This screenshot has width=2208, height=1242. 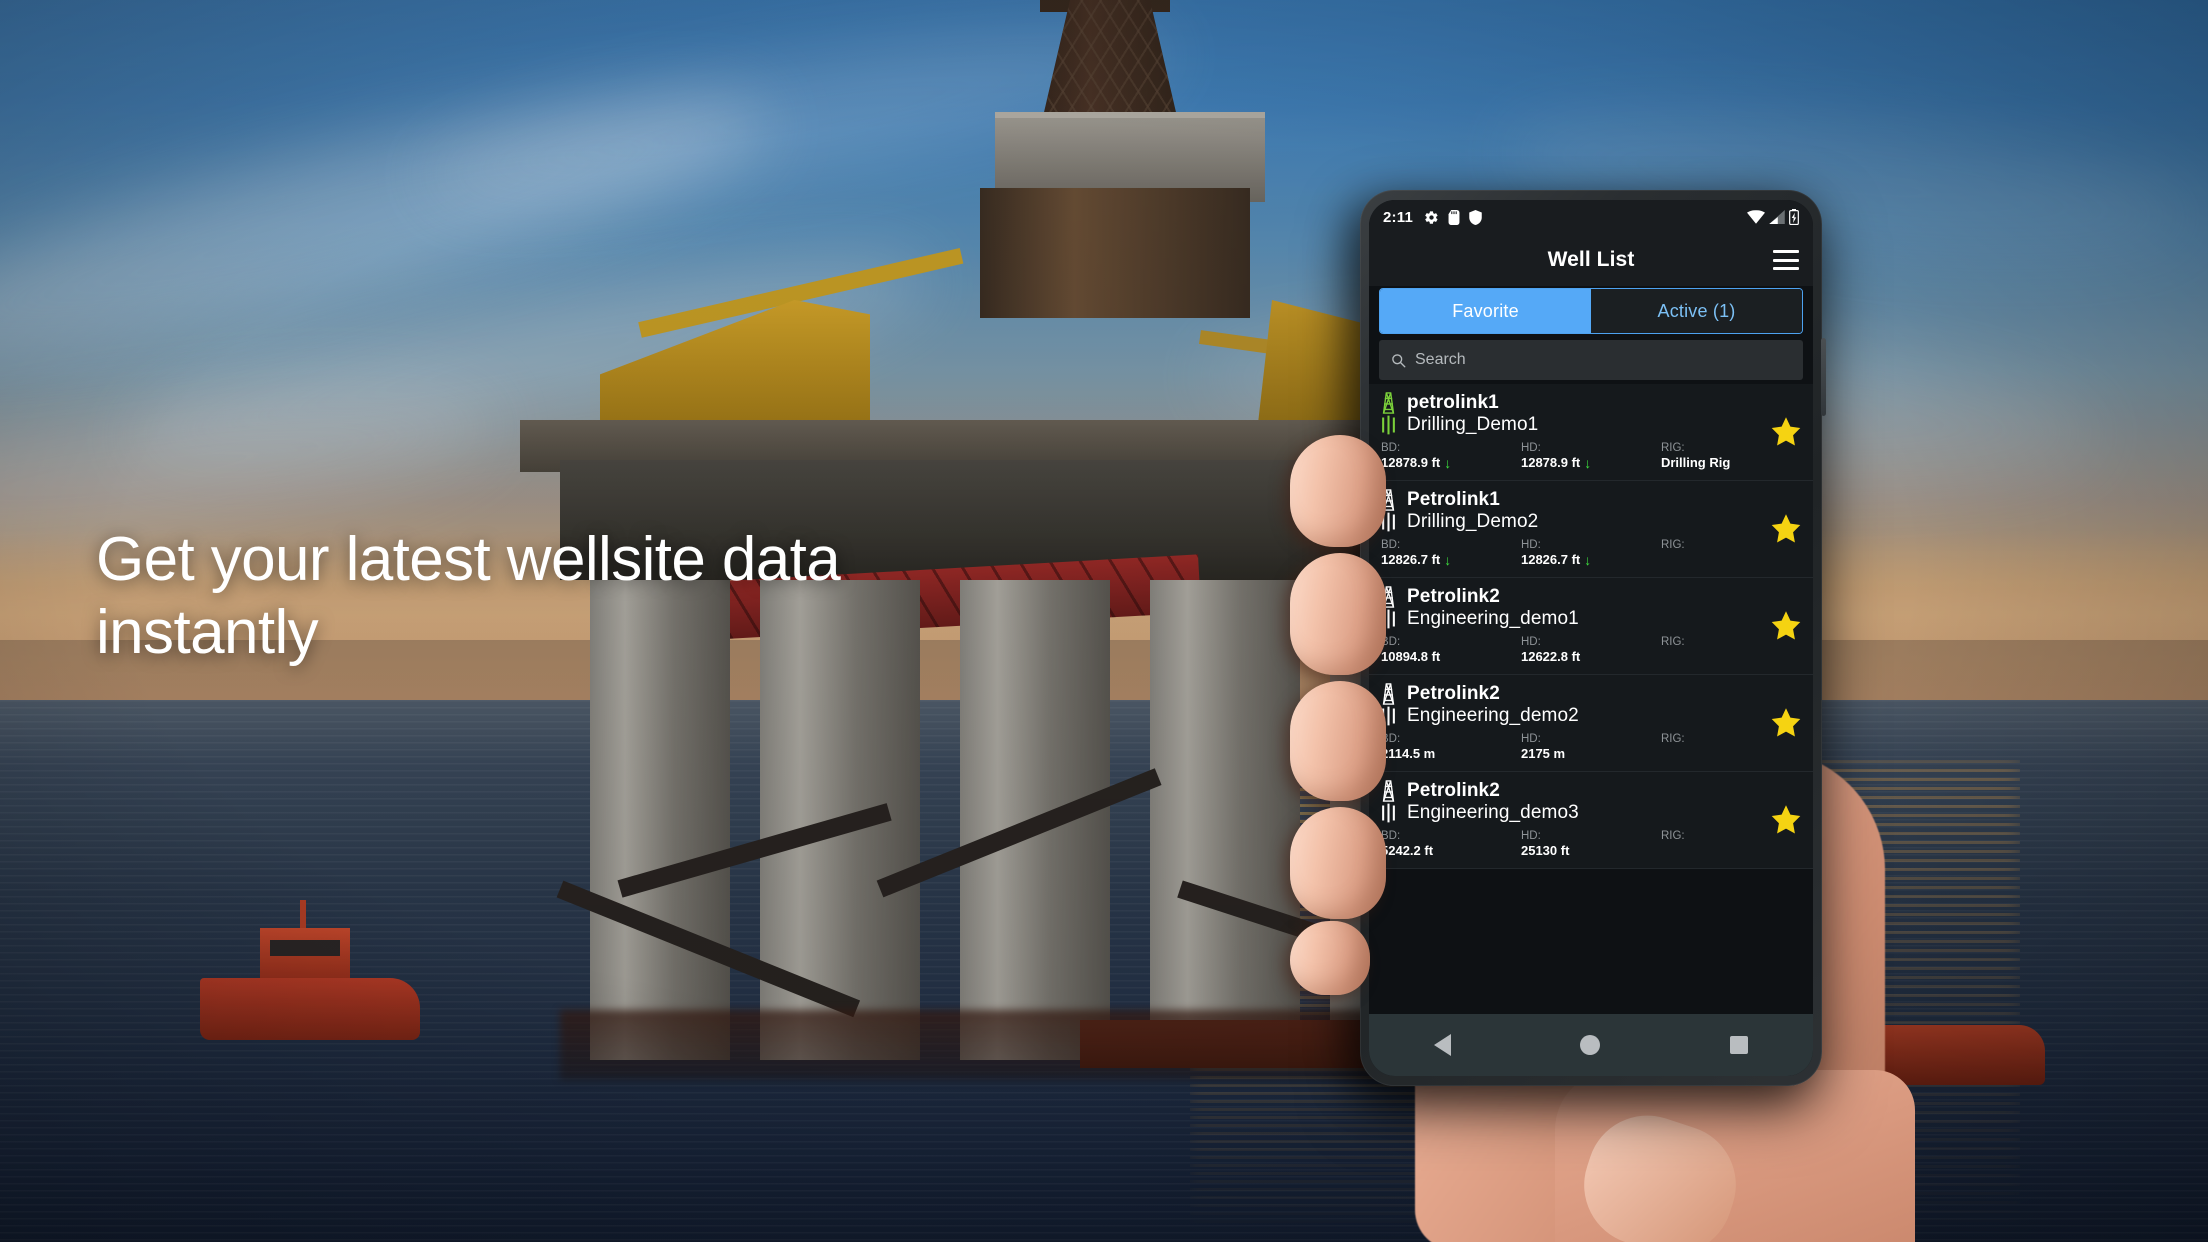 I want to click on metric-bd: BD: 10894.8 ft, so click(x=1451, y=650).